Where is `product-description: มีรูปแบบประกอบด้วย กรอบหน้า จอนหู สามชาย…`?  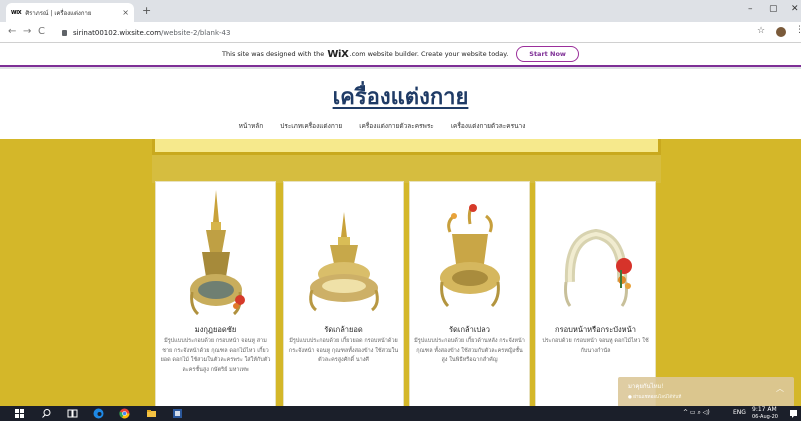 product-description: มีรูปแบบประกอบด้วย กรอบหน้า จอนหู สามชาย… is located at coordinates (215, 355).